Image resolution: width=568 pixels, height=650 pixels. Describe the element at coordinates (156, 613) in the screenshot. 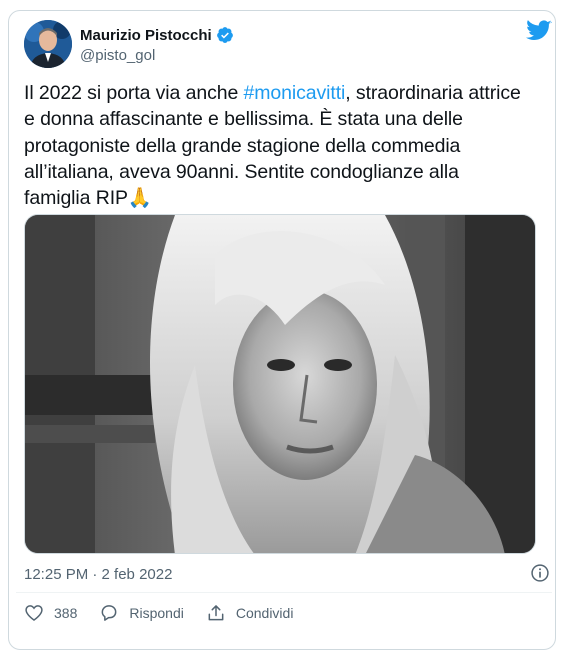

I see `reply-label: Rispondi` at that location.